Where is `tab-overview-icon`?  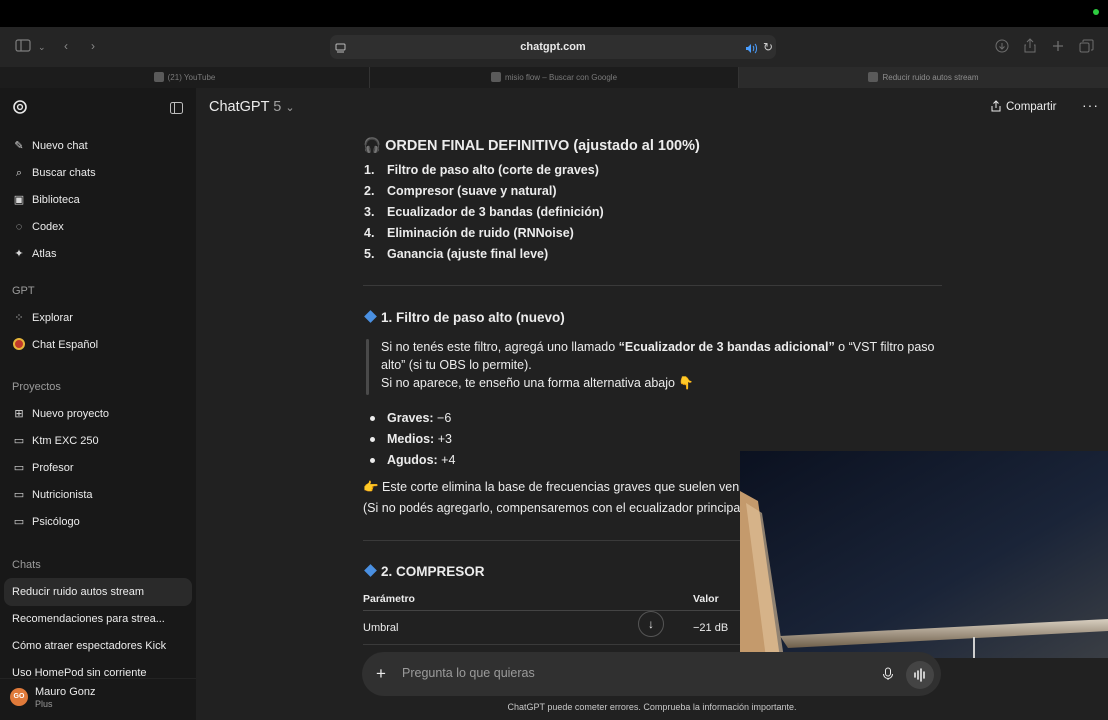
tab-overview-icon is located at coordinates (1086, 48).